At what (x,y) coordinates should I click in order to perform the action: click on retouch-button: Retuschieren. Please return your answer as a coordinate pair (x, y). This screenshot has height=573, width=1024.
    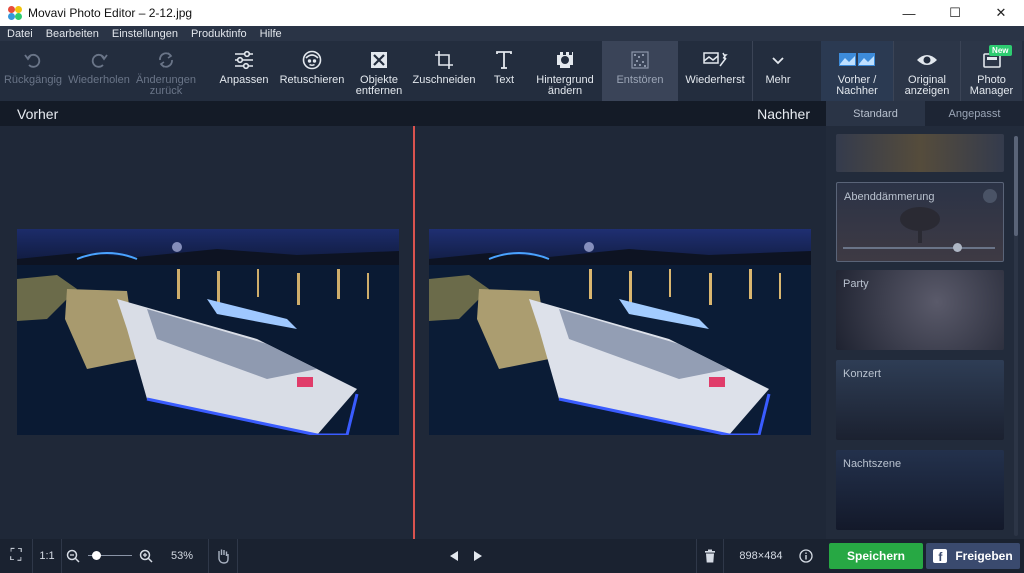
    Looking at the image, I should click on (312, 71).